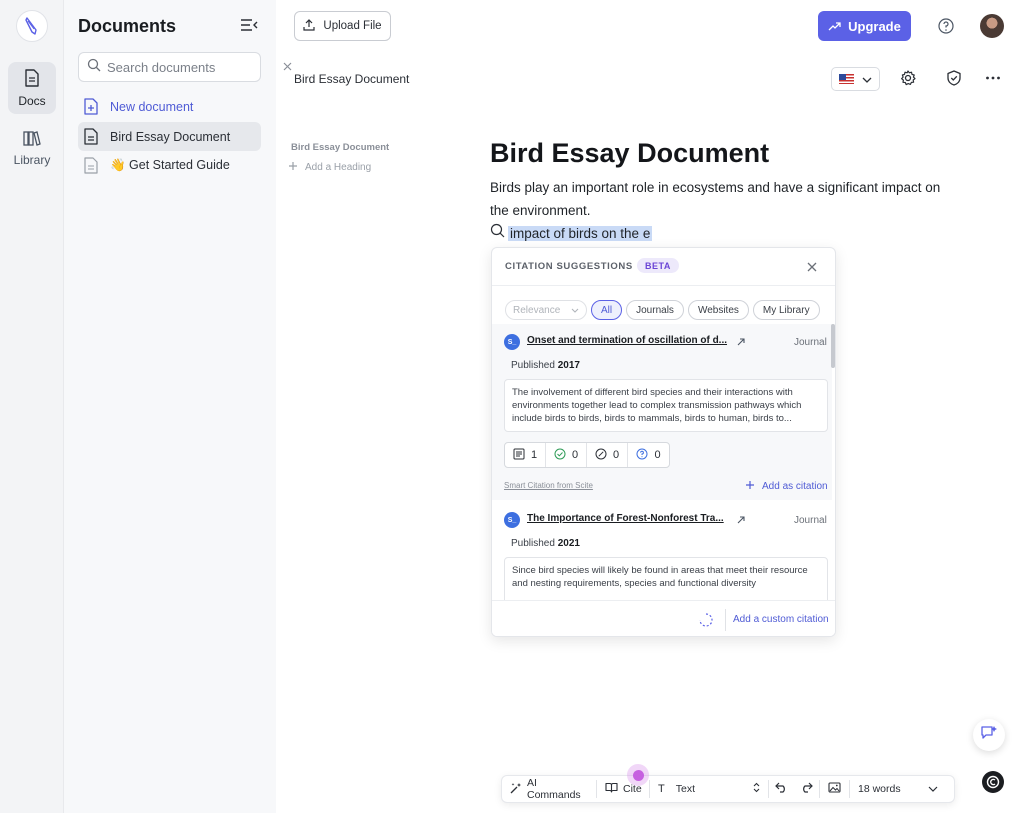 This screenshot has width=1024, height=813. What do you see at coordinates (812, 266) in the screenshot?
I see `close-icon` at bounding box center [812, 266].